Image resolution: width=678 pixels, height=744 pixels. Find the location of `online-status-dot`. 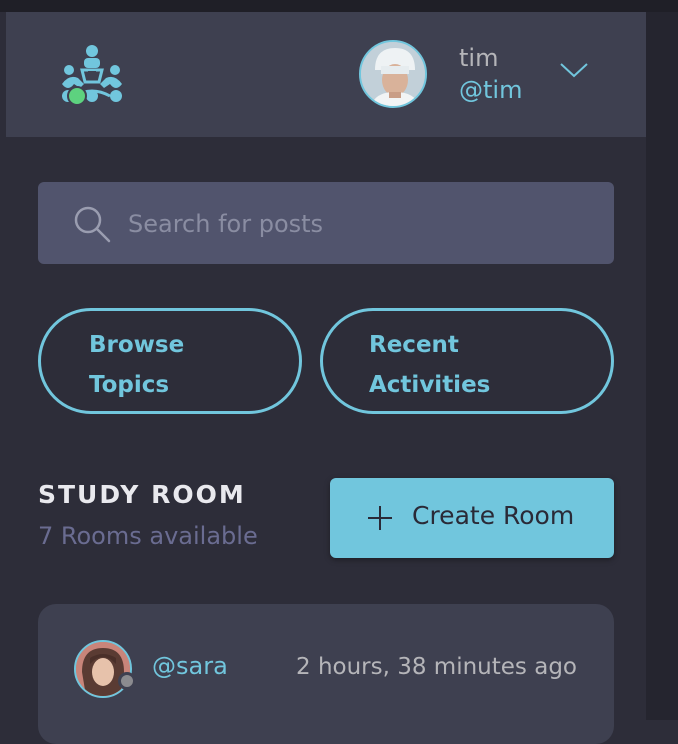

online-status-dot is located at coordinates (77, 96).